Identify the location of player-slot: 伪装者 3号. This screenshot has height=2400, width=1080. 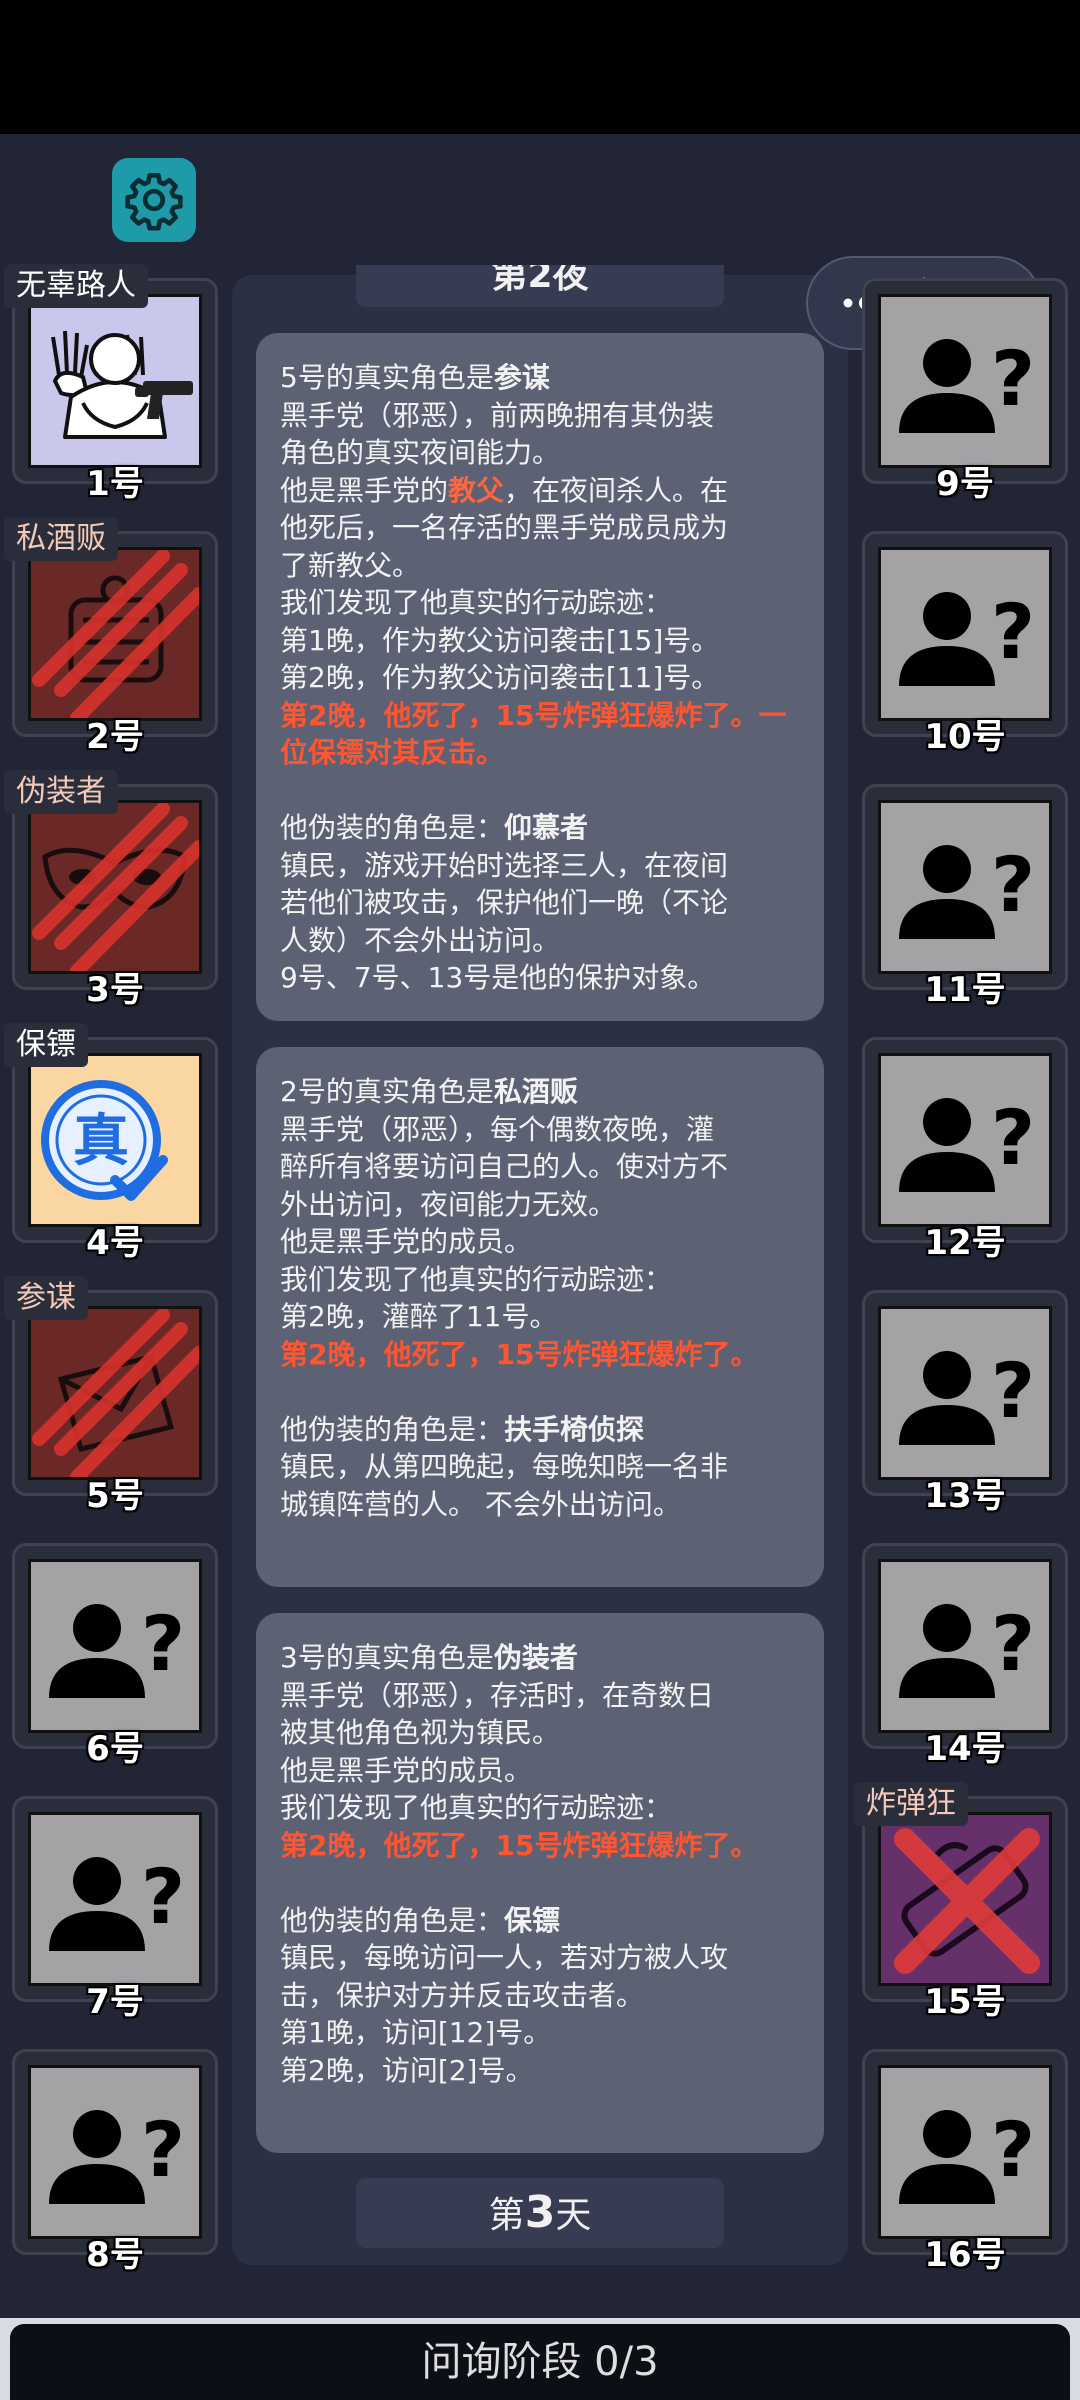
(111, 890).